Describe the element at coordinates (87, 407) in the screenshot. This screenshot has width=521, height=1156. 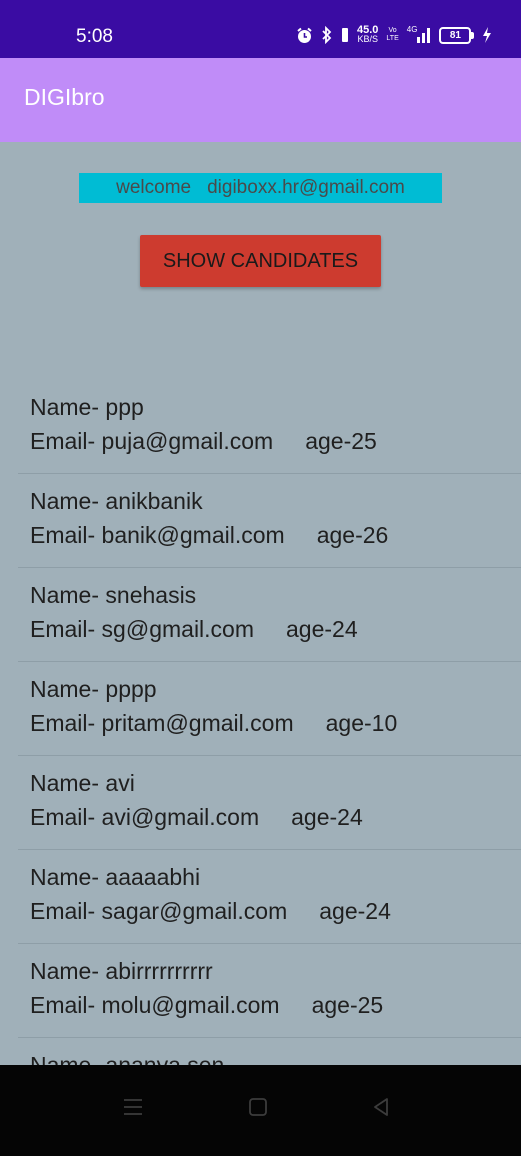
I see `candidate-name: Name- ppp` at that location.